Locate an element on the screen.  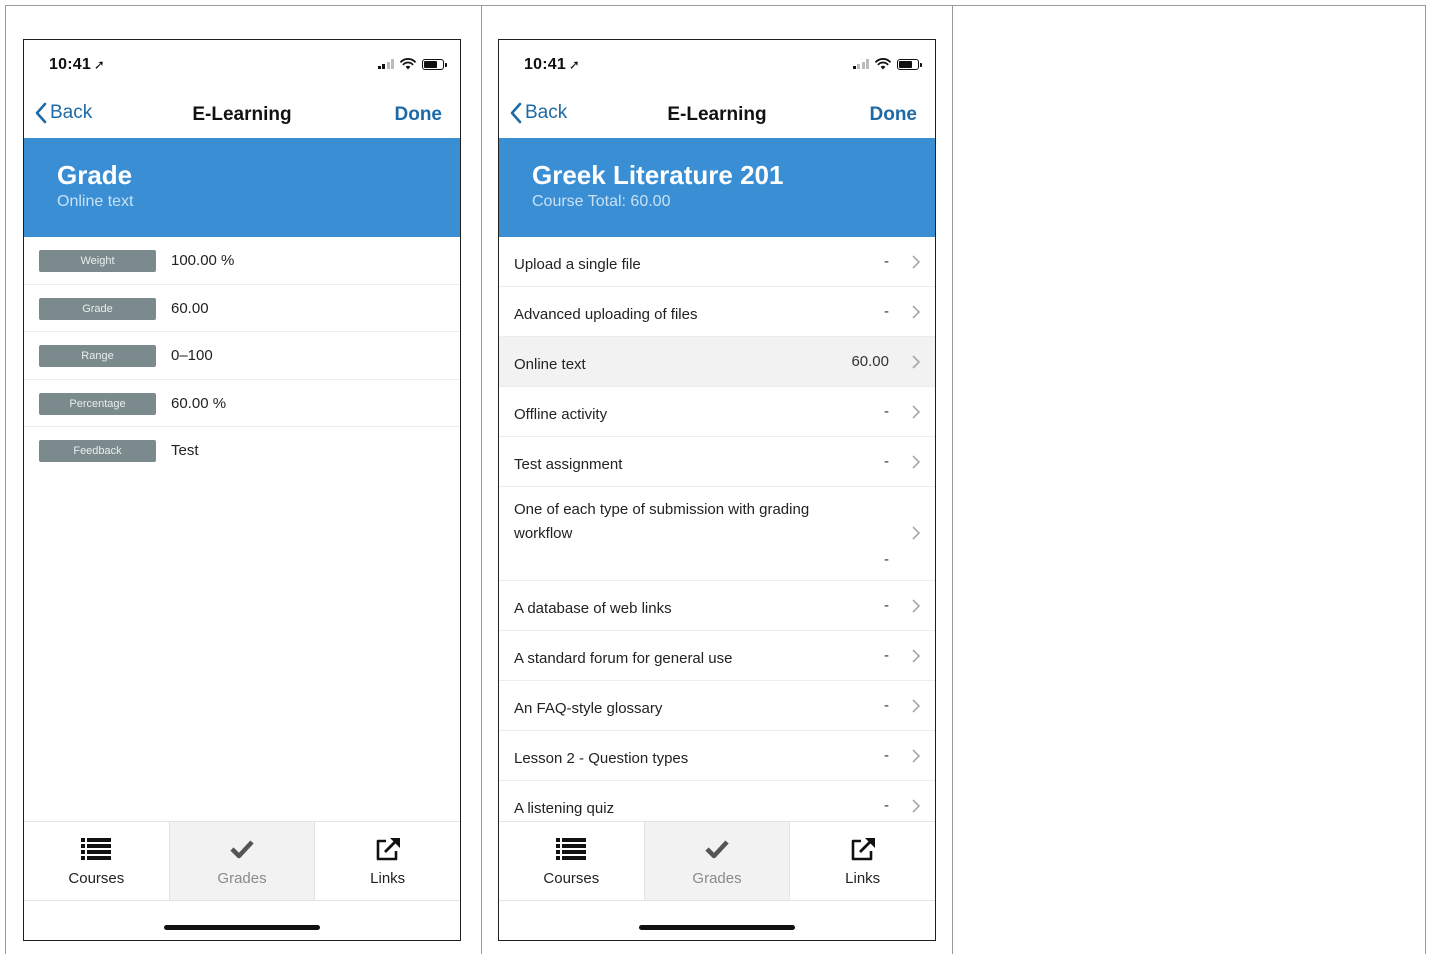
battery-icon is located at coordinates (434, 64).